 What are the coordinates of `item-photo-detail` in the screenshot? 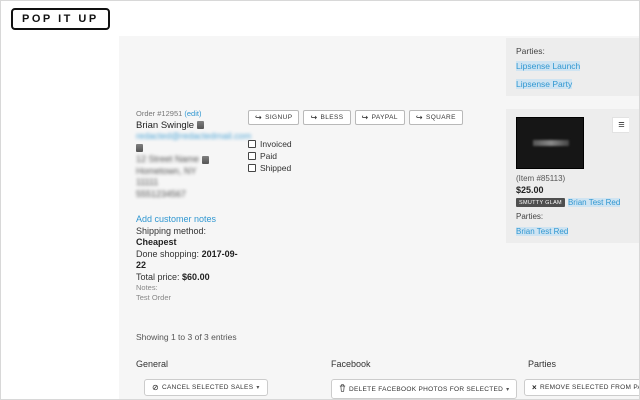 It's located at (551, 143).